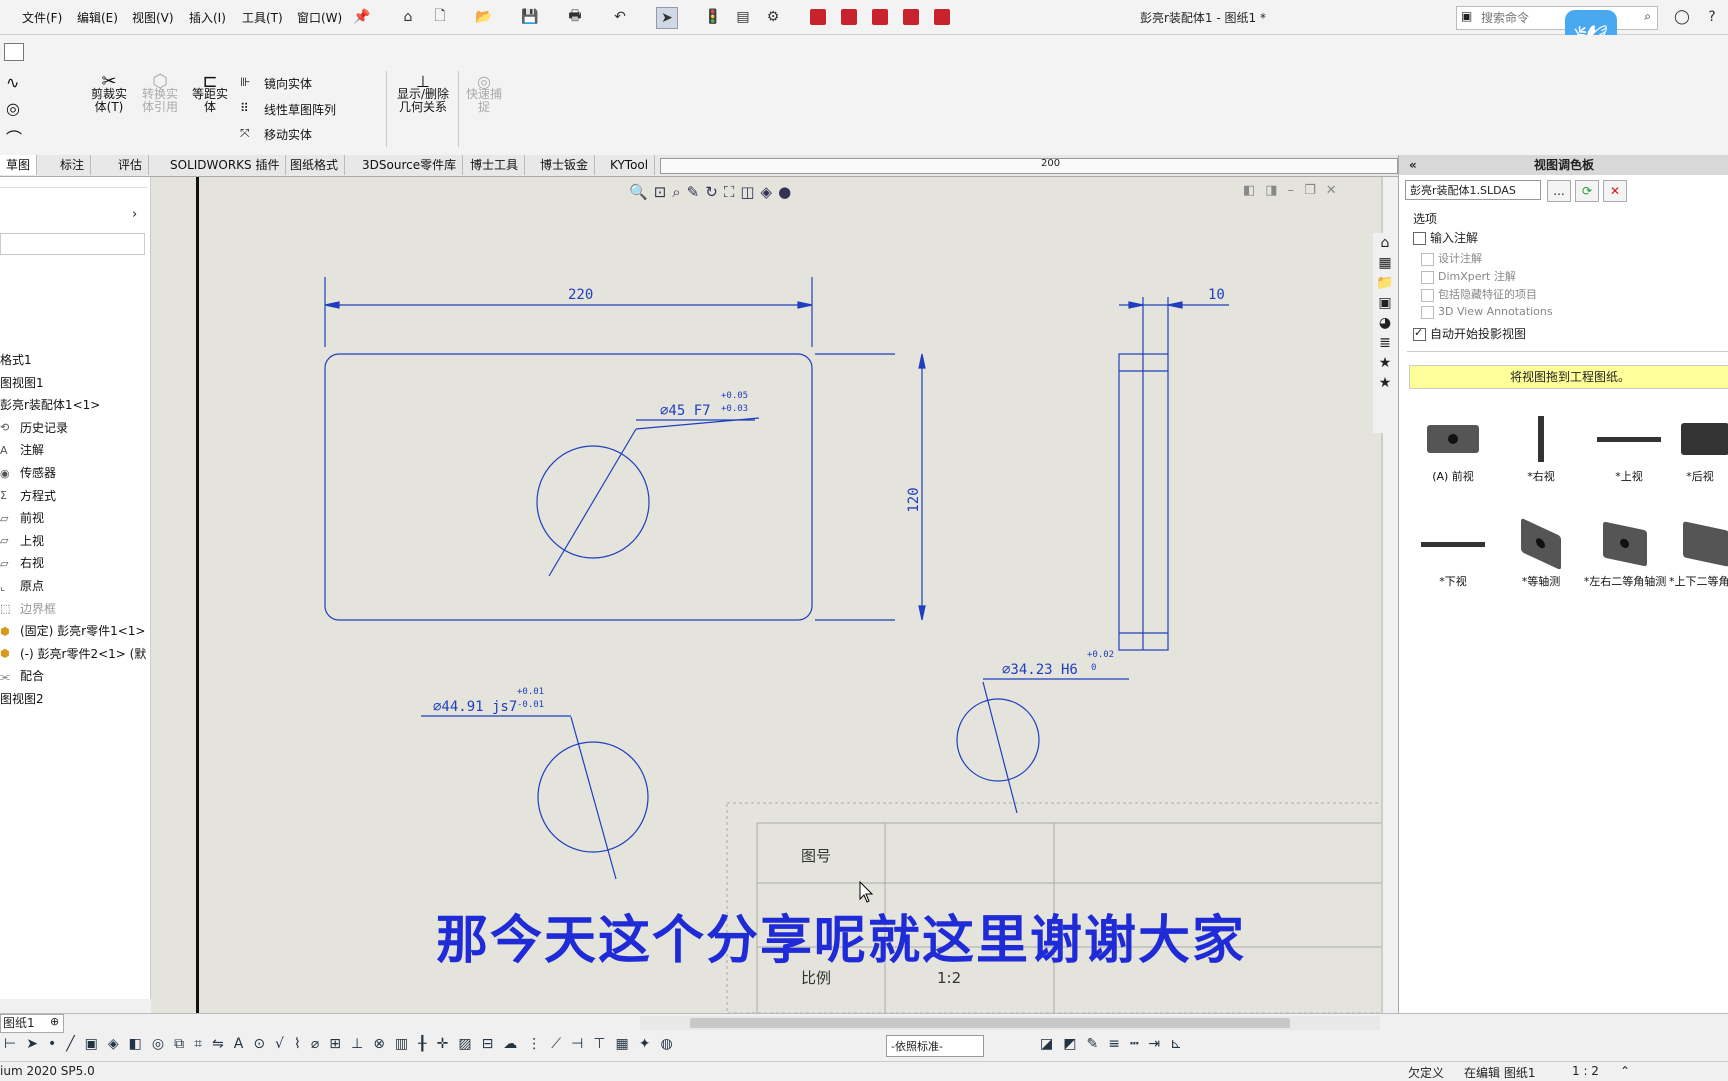  I want to click on auto-projection-checkbox: 自动开始投影视图, so click(1469, 333).